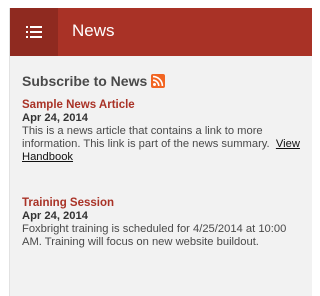 The height and width of the screenshot is (296, 320). What do you see at coordinates (163, 105) in the screenshot?
I see `article-title-link: Sample News Article` at bounding box center [163, 105].